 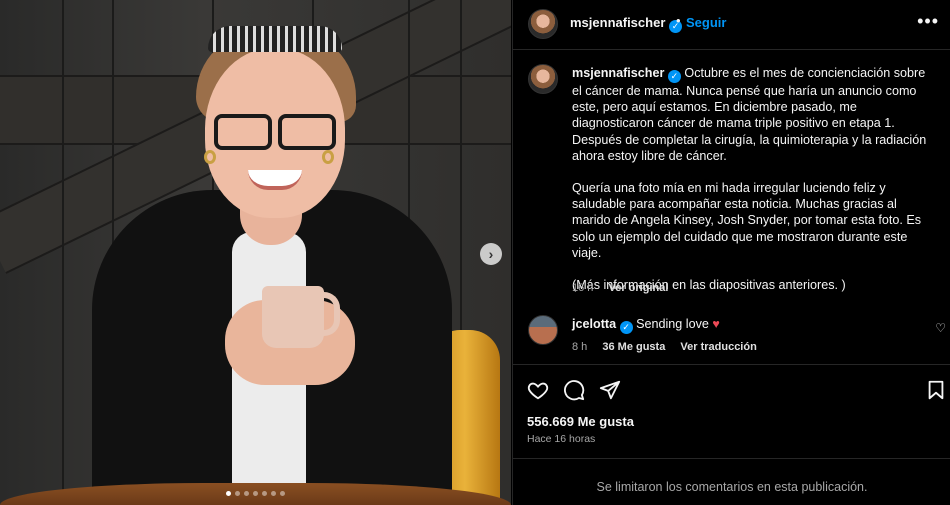 I want to click on comment-time: 8 h, so click(x=580, y=347).